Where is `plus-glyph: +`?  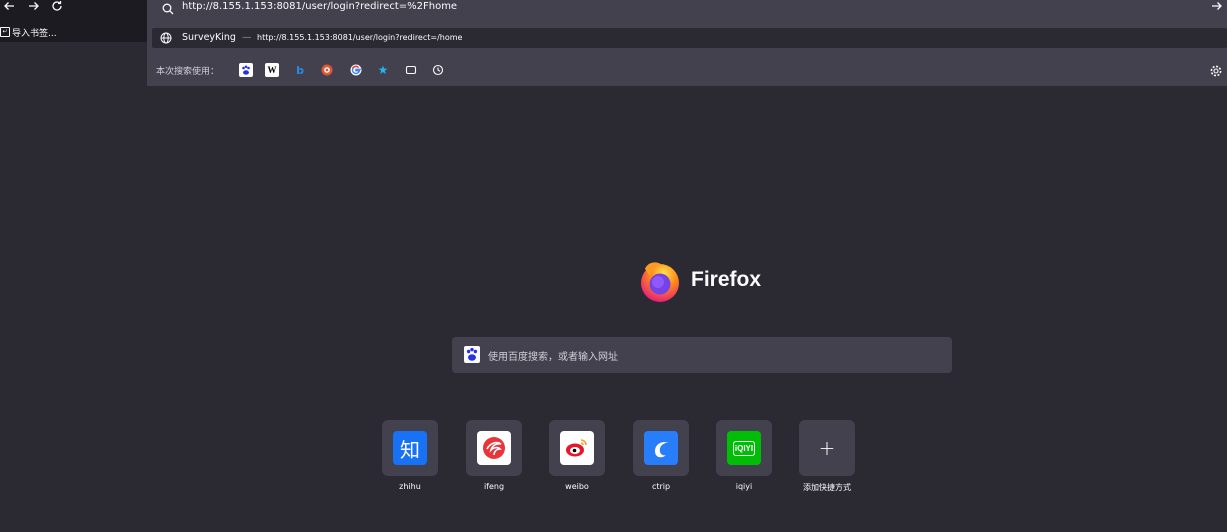 plus-glyph: + is located at coordinates (827, 448).